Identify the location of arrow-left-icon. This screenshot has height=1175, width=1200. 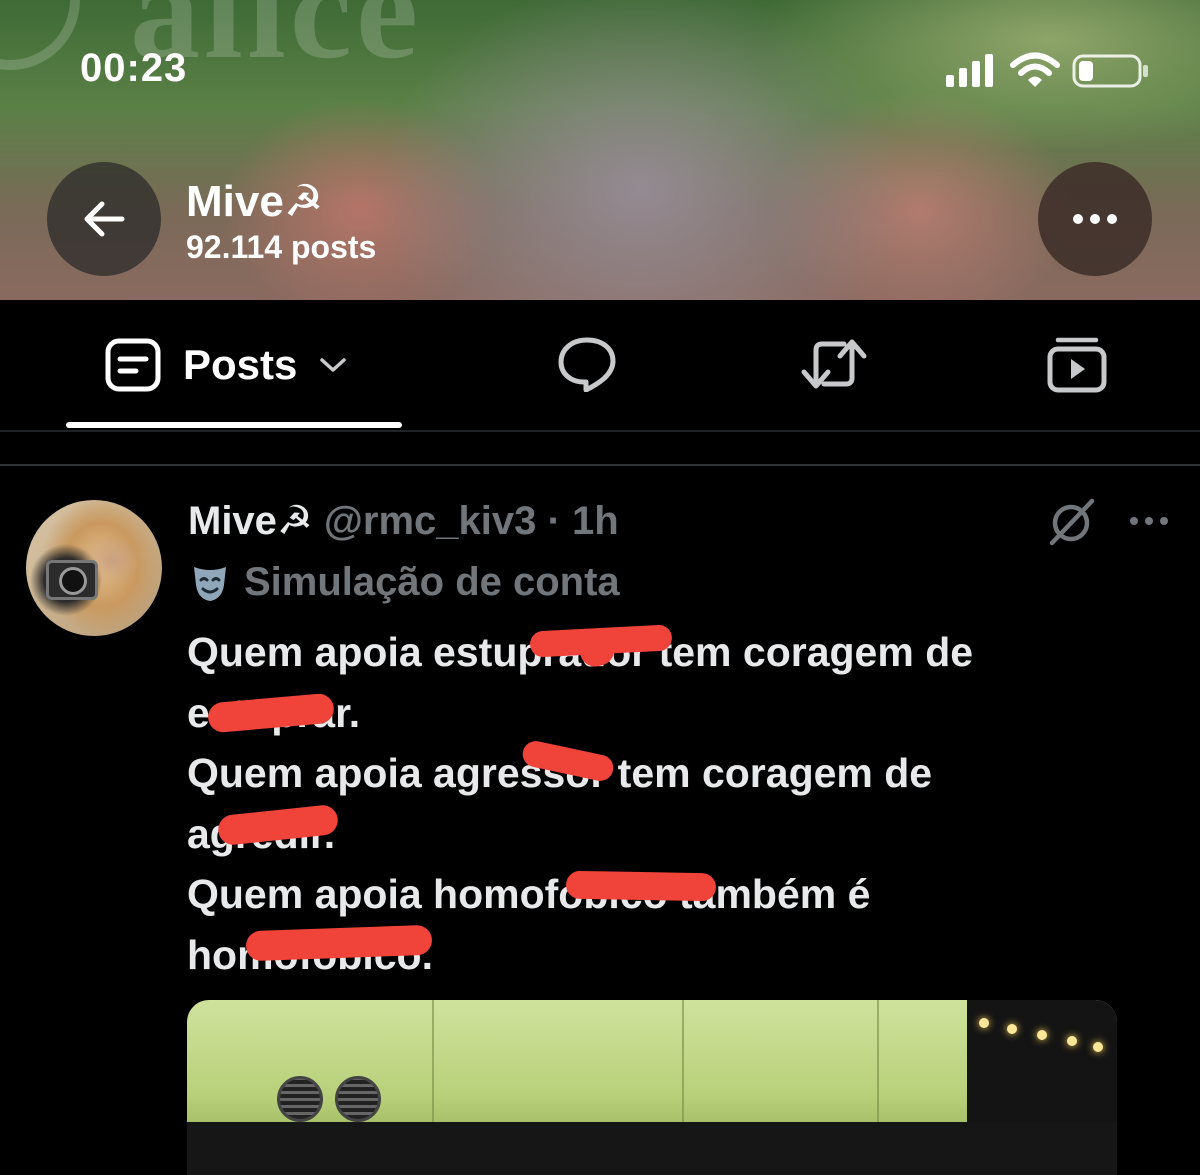
(104, 219).